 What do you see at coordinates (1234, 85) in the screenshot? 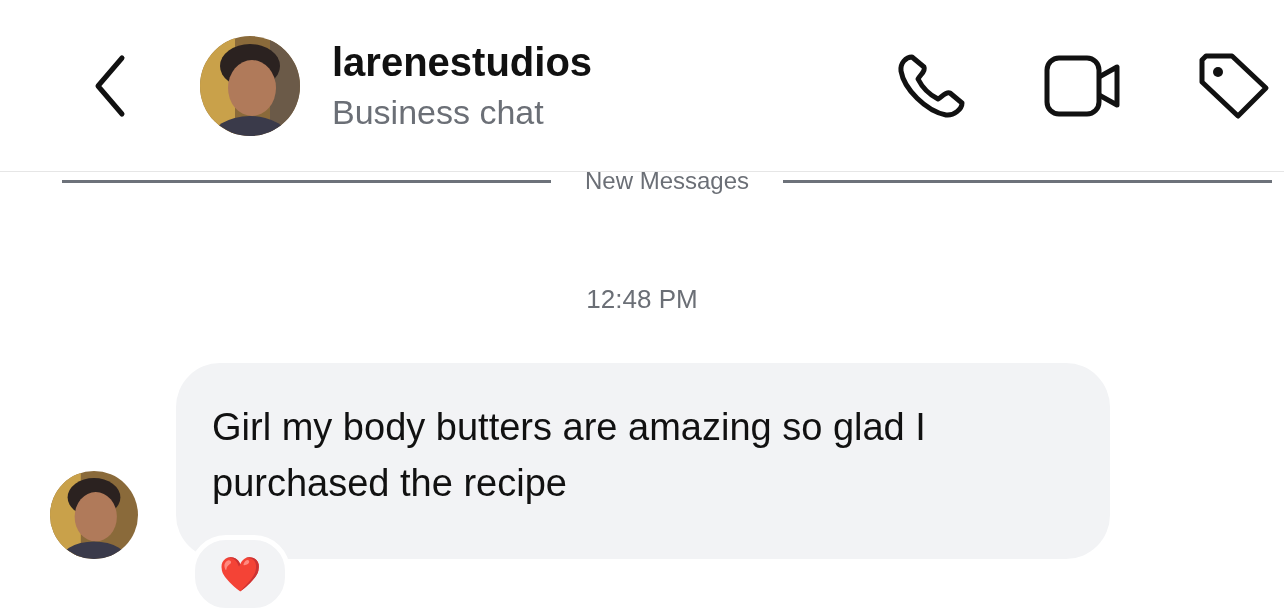
I see `tag-icon` at bounding box center [1234, 85].